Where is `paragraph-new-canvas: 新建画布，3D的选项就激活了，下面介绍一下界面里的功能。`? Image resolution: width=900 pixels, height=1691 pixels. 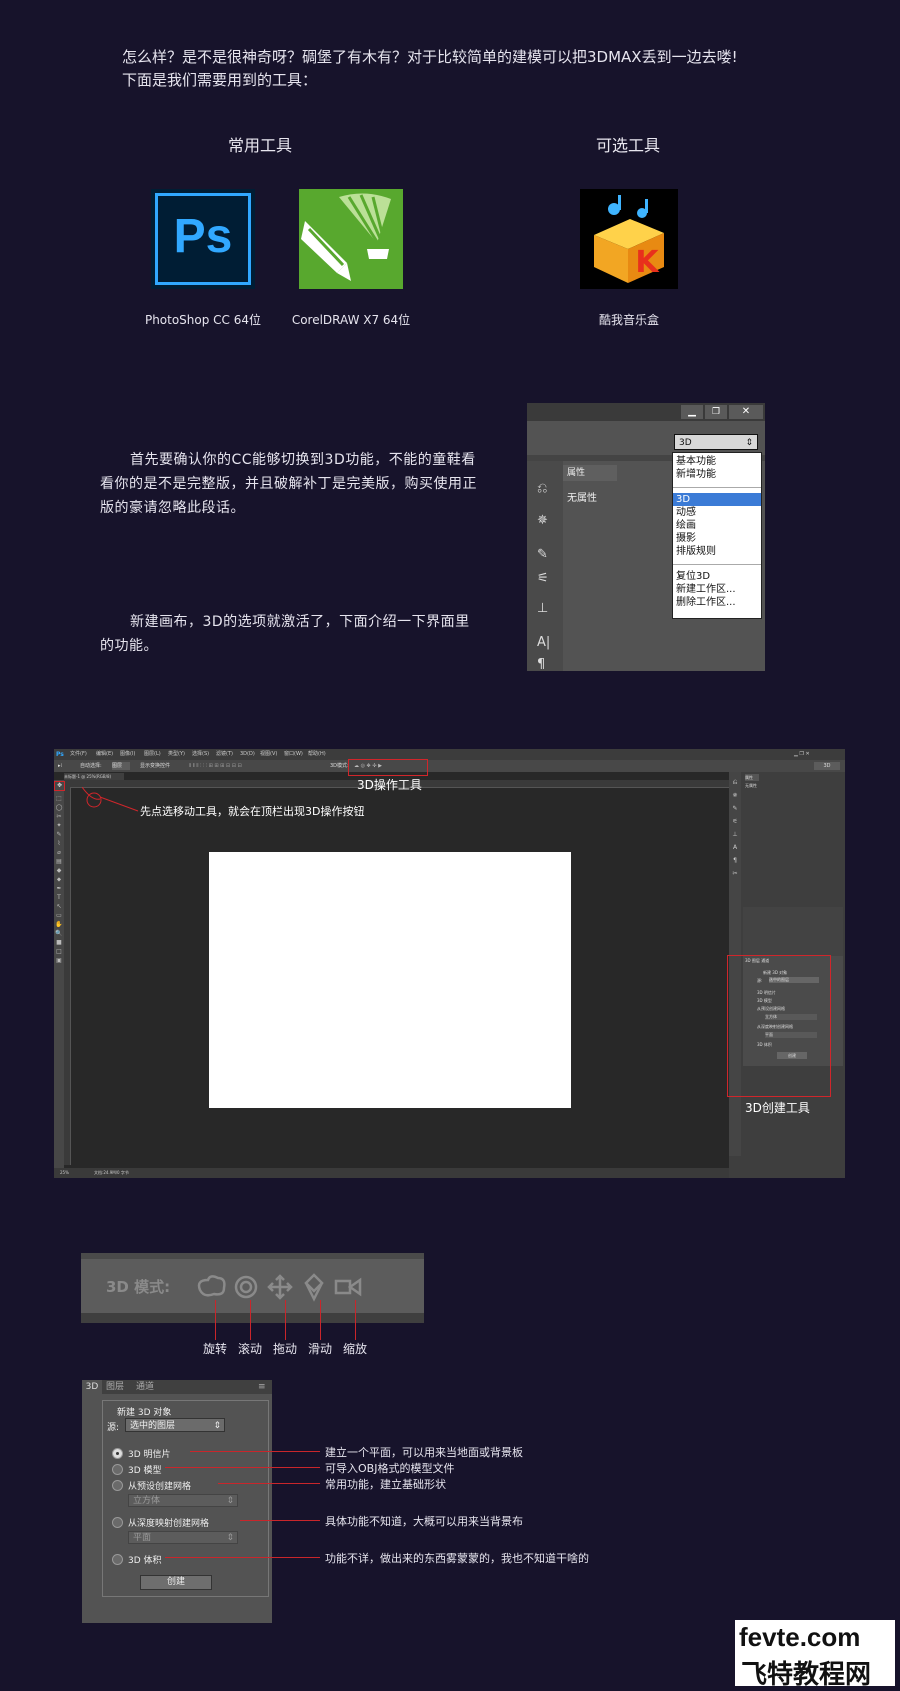
paragraph-new-canvas: 新建画布，3D的选项就激活了，下面介绍一下界面里的功能。 is located at coordinates (285, 634).